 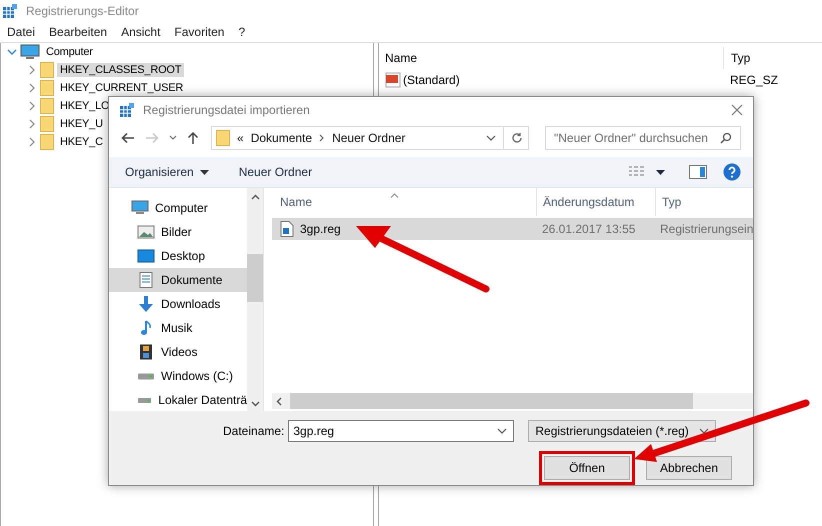 I want to click on tree-item: HKEY_CLASSES_ROOT, so click(x=120, y=70).